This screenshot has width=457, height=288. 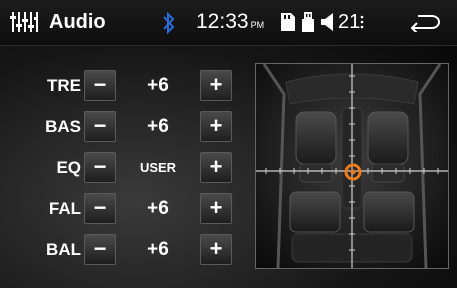 I want to click on fader-row: FAL − +6 +, so click(x=134, y=208).